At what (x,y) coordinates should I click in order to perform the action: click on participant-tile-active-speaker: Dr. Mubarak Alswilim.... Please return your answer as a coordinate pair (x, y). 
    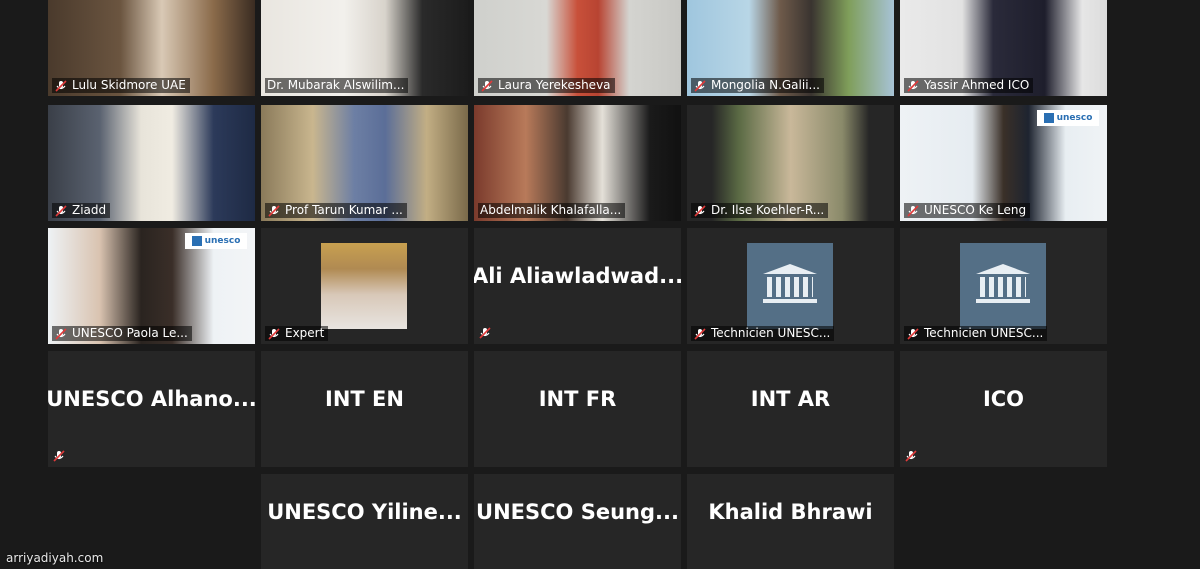
    Looking at the image, I should click on (364, 48).